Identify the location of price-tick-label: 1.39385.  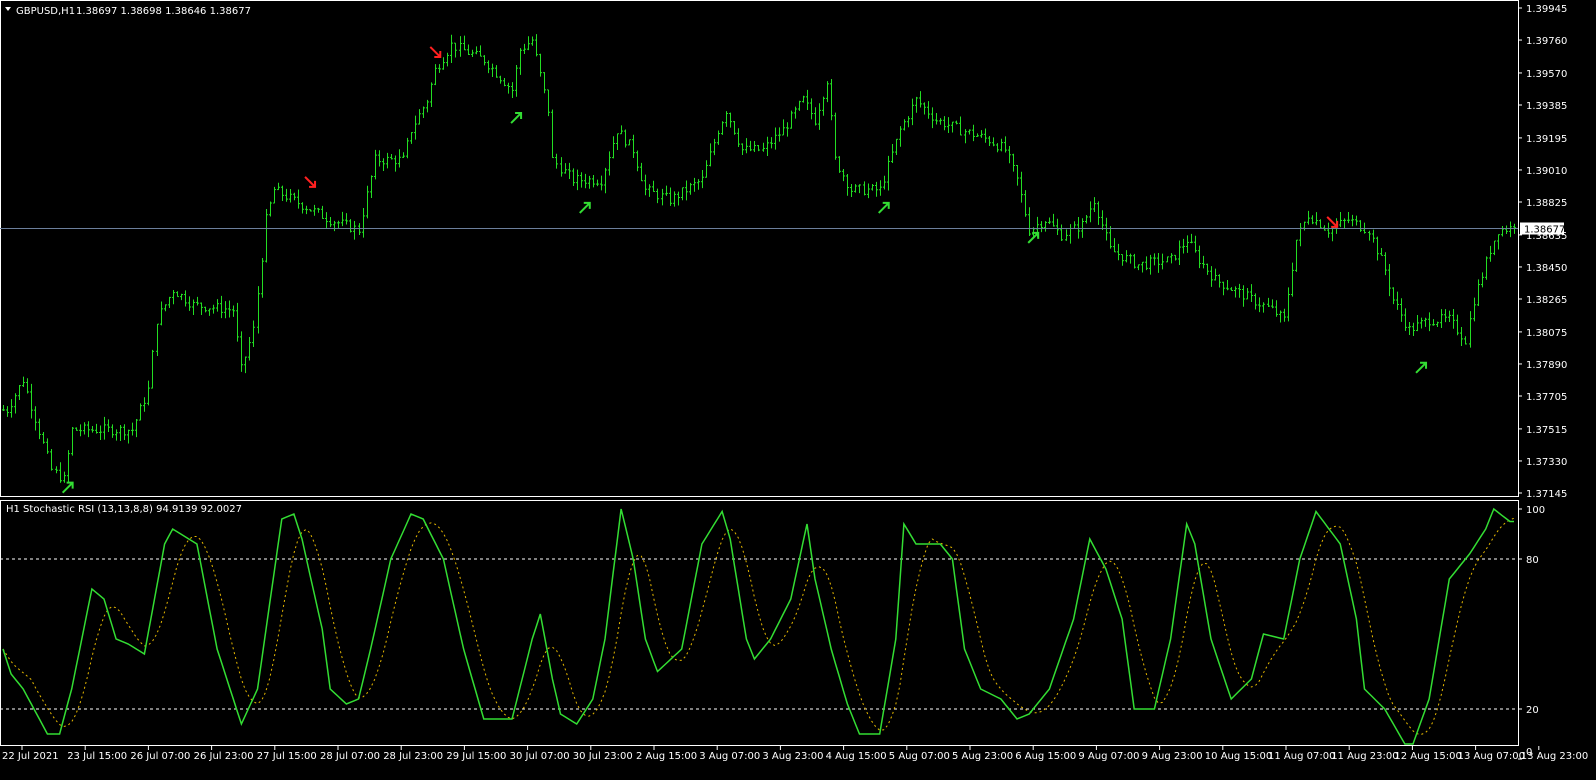
(1546, 106).